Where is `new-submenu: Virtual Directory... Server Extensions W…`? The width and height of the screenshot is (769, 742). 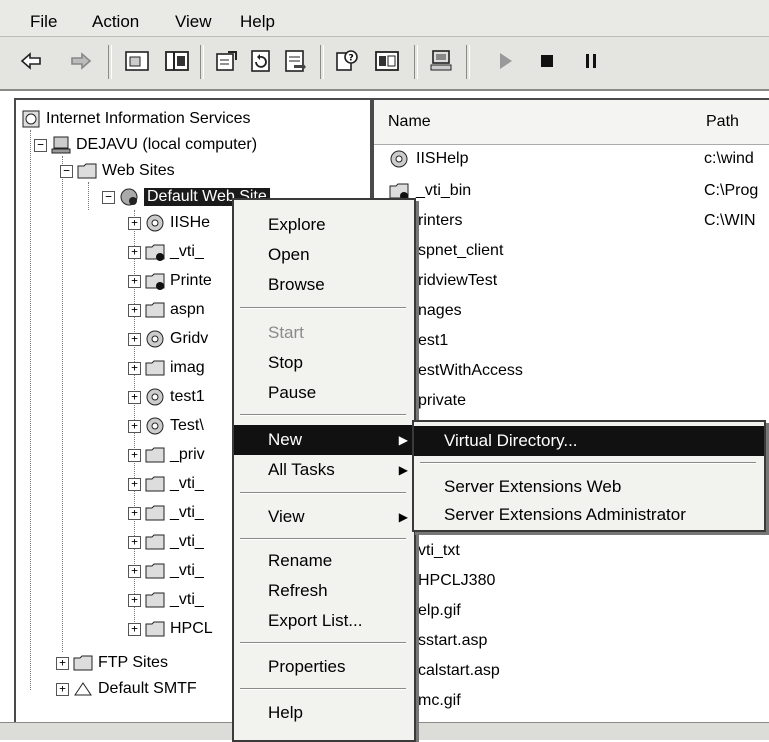 new-submenu: Virtual Directory... Server Extensions W… is located at coordinates (589, 476).